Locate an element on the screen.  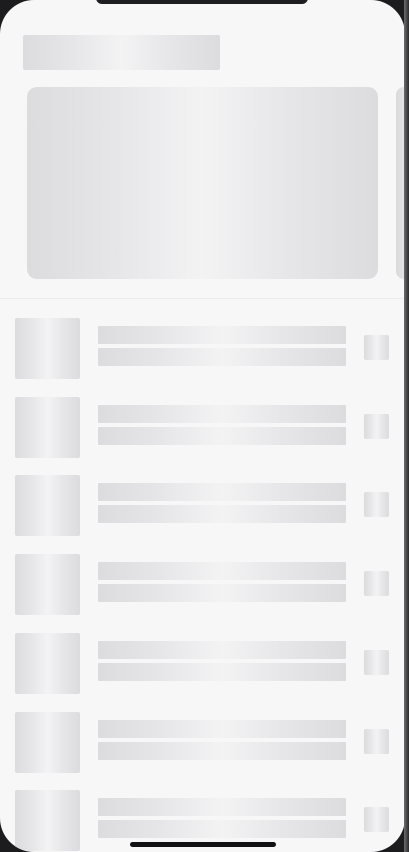
device-bezel is located at coordinates (406, 426).